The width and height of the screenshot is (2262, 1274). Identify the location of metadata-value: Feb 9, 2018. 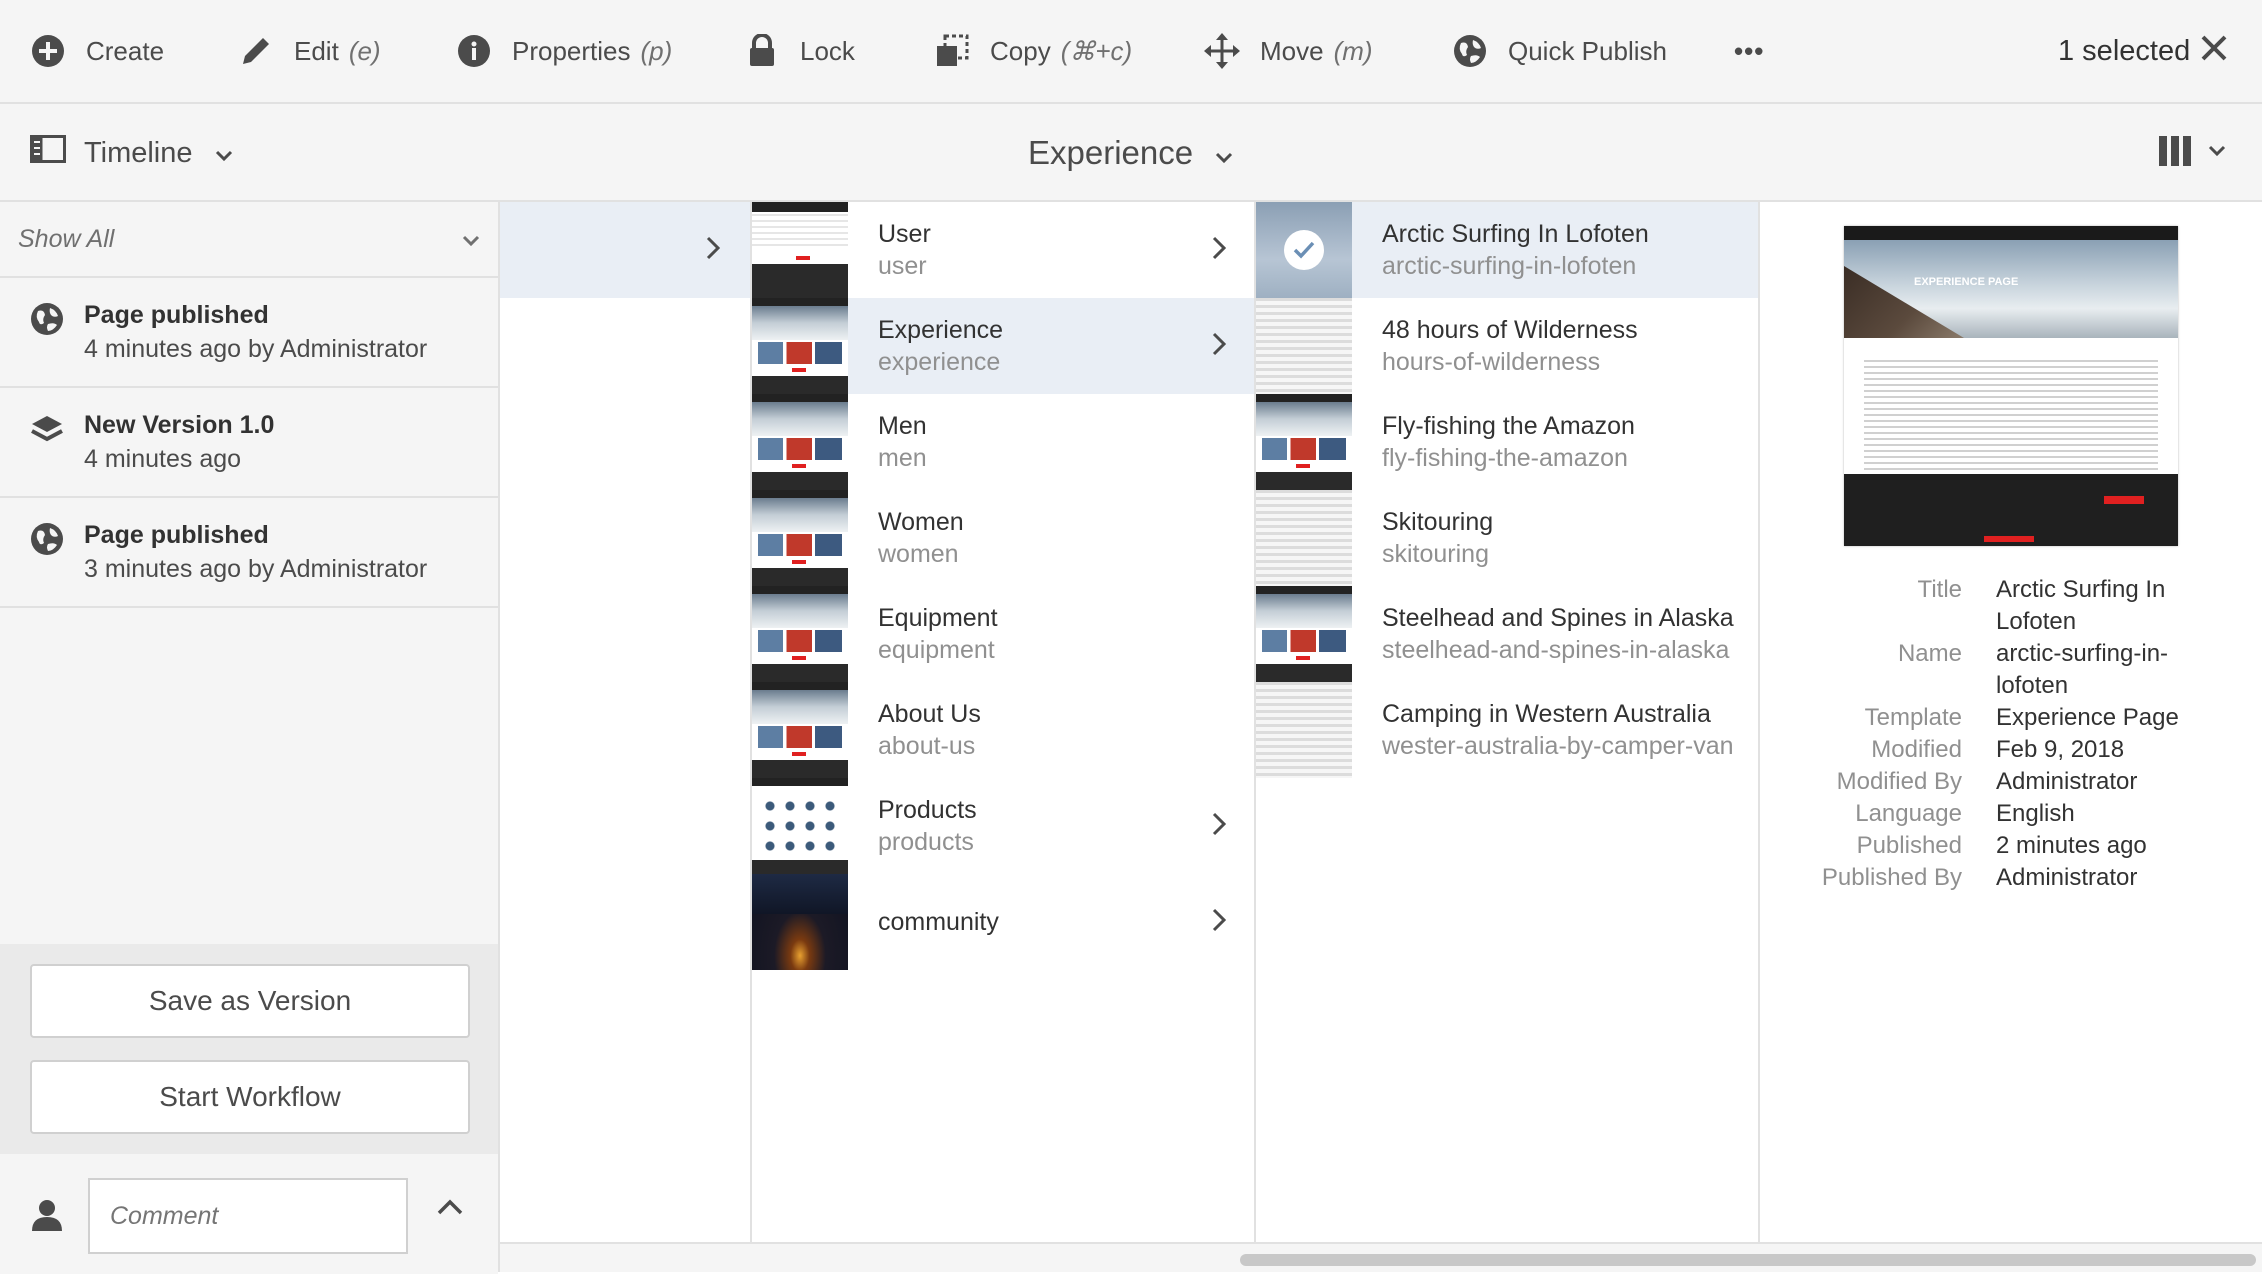
(2060, 749).